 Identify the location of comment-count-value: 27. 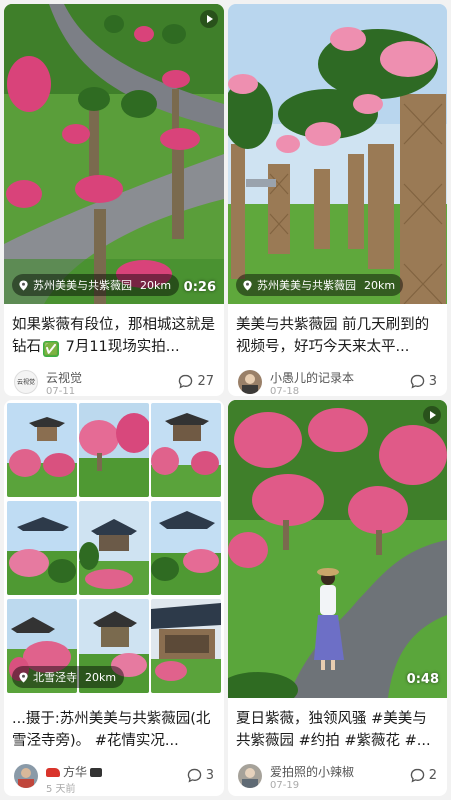
(205, 381).